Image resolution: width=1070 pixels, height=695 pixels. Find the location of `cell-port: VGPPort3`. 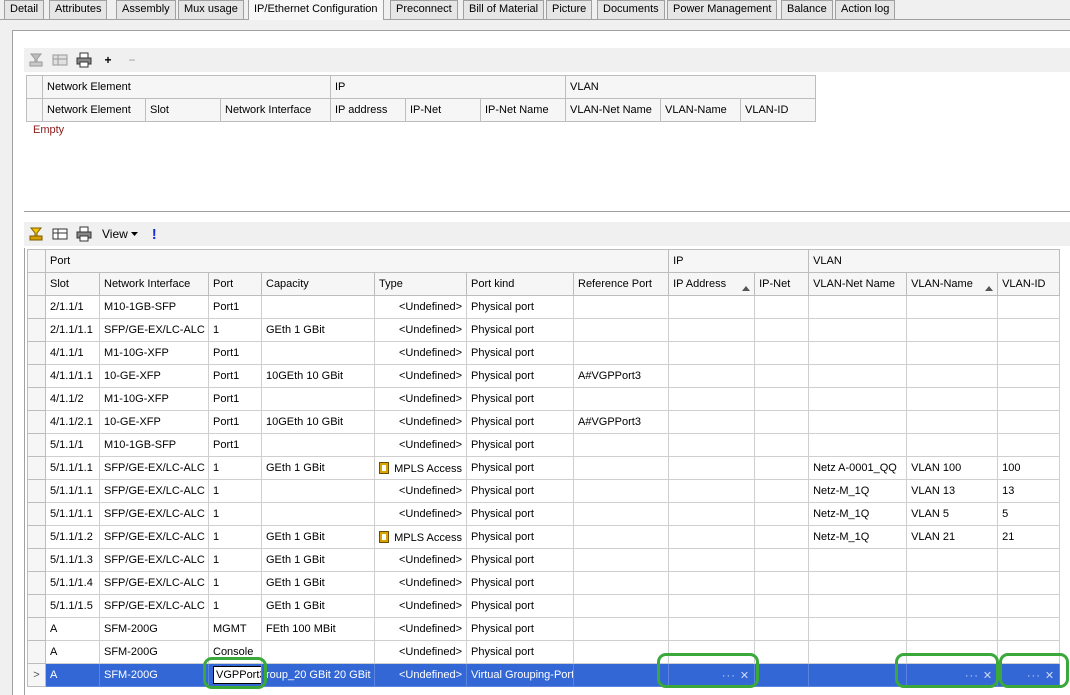

cell-port: VGPPort3 is located at coordinates (235, 675).